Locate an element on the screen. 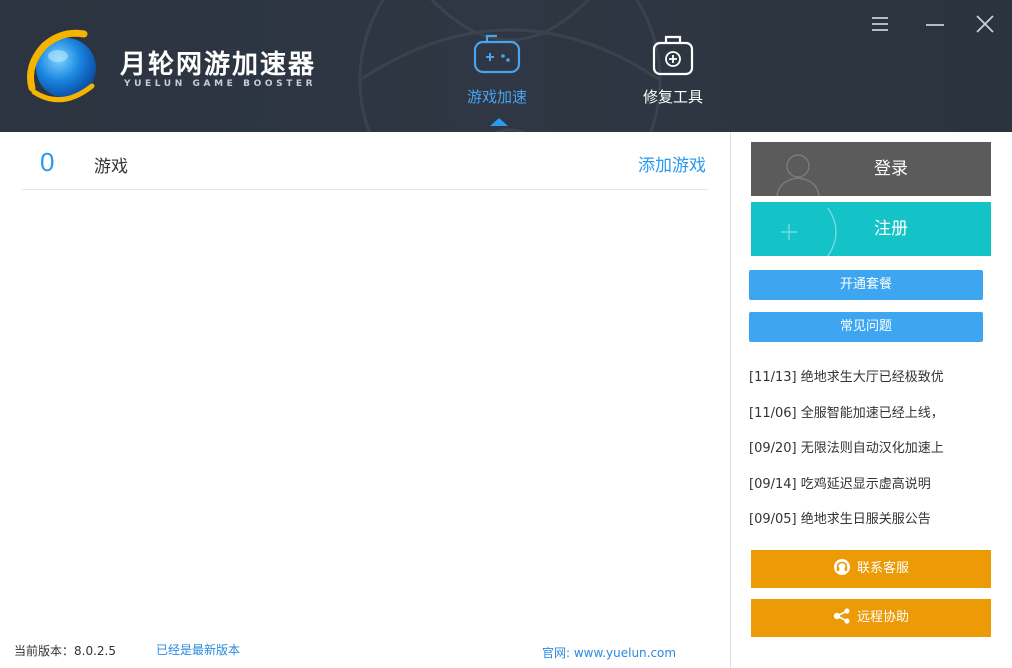 This screenshot has height=668, width=1012. contact-support-label: 联系客服 is located at coordinates (882, 568).